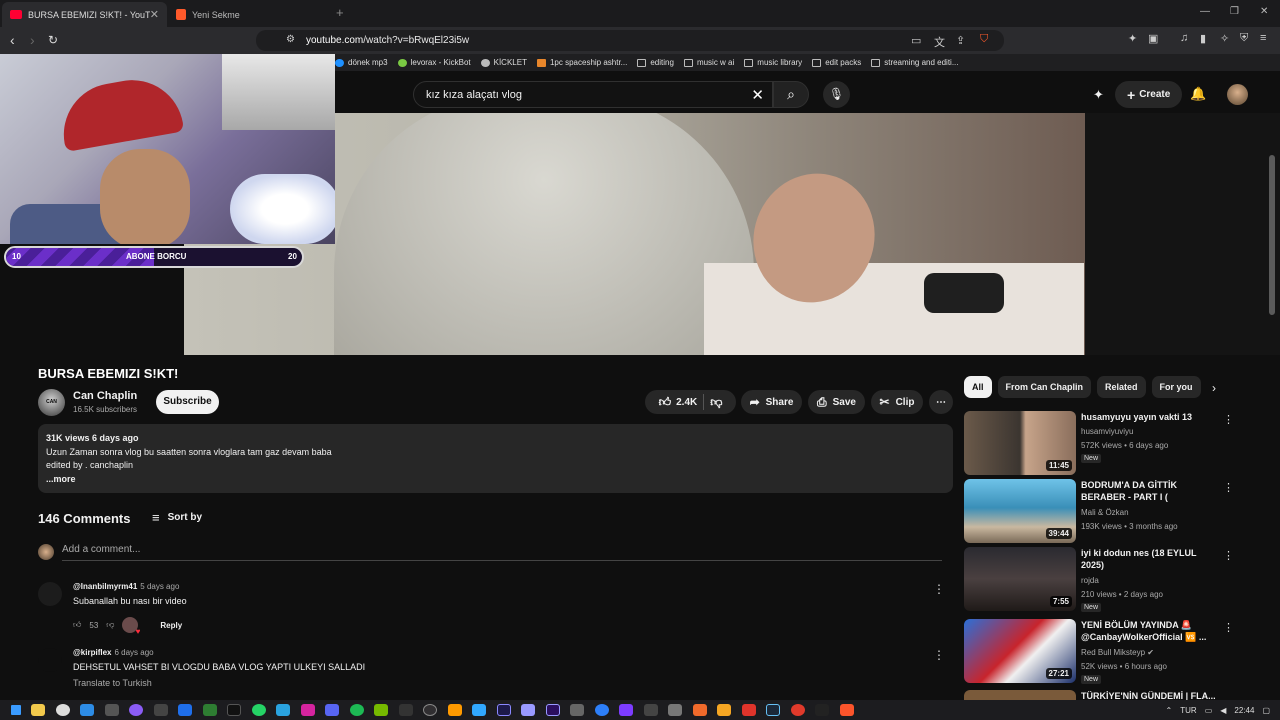 The width and height of the screenshot is (1280, 720). What do you see at coordinates (51, 410) in the screenshot?
I see `channel-avatar: CAN CHAPLIN` at bounding box center [51, 410].